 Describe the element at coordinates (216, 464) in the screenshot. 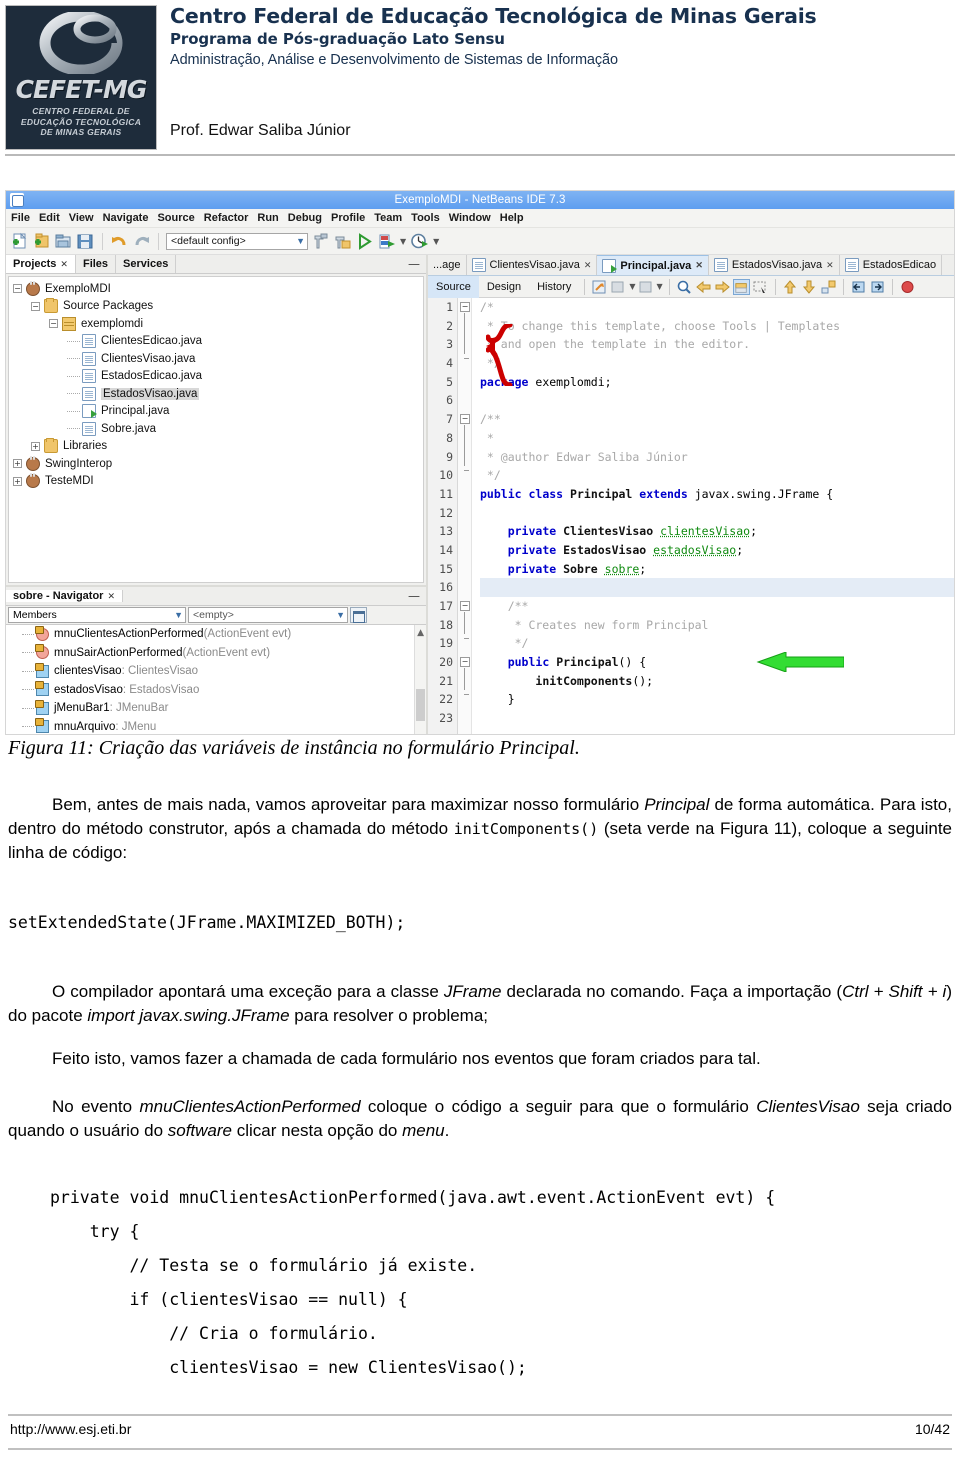

I see `tree-row-swinginterop: + SwingInterop` at that location.